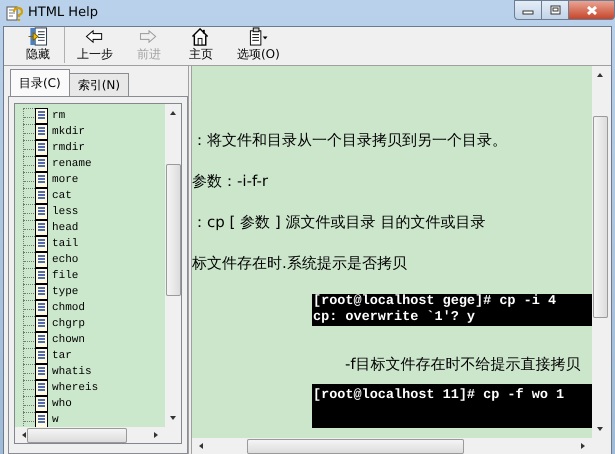 Image resolution: width=615 pixels, height=454 pixels. What do you see at coordinates (350, 140) in the screenshot?
I see `topic-text: ：将文件和目录从一个目录拷贝到另一个目录。` at bounding box center [350, 140].